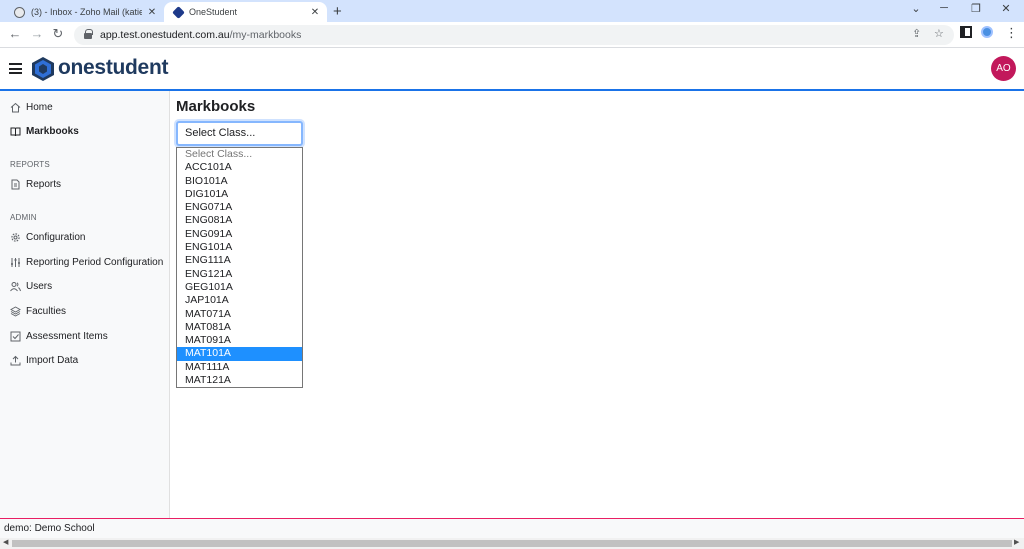  I want to click on tab-title: OneStudent, so click(213, 12).